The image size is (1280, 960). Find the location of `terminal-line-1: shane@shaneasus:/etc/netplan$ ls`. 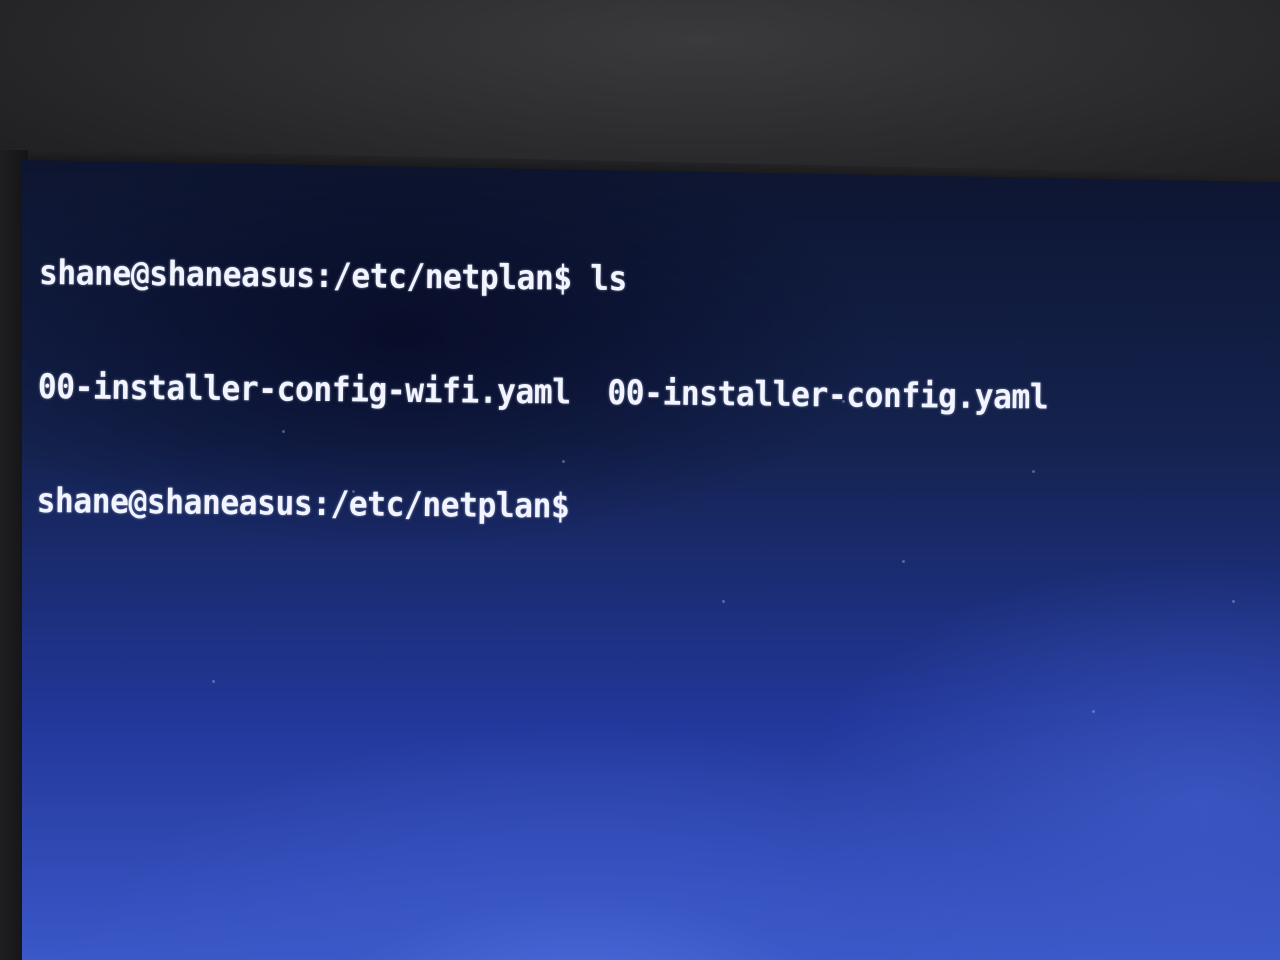

terminal-line-1: shane@shaneasus:/etc/netplan$ ls is located at coordinates (544, 277).